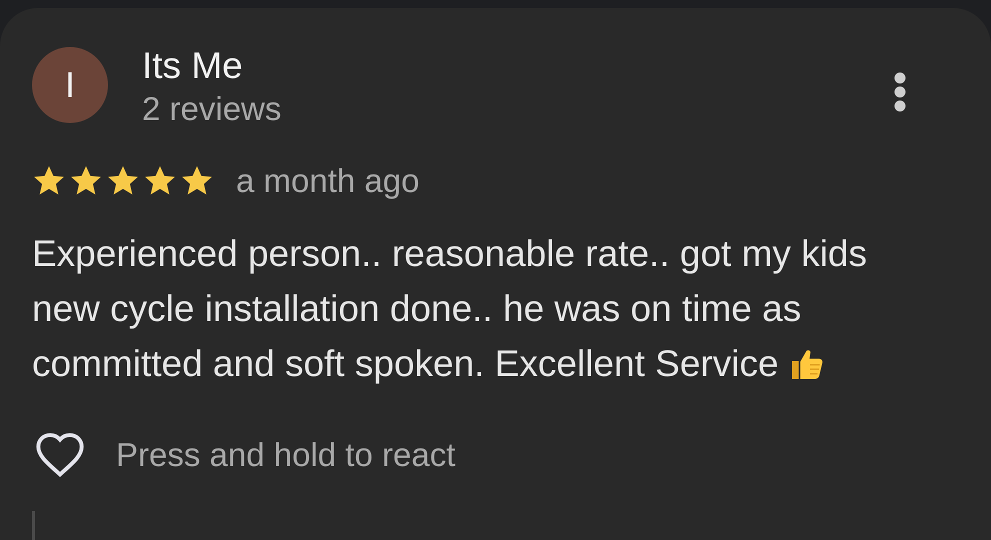 Image resolution: width=991 pixels, height=540 pixels. What do you see at coordinates (328, 181) in the screenshot?
I see `review-date: a month ago` at bounding box center [328, 181].